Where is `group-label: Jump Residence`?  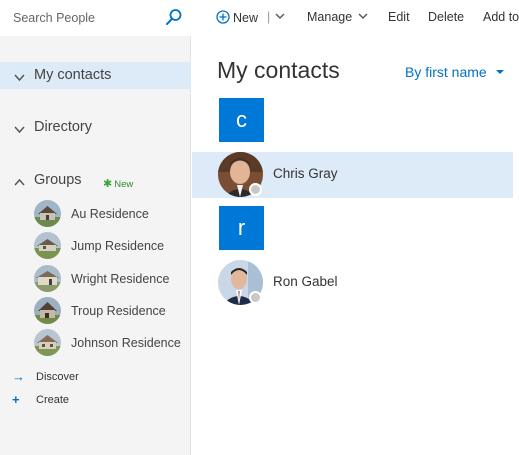
group-label: Jump Residence is located at coordinates (118, 246).